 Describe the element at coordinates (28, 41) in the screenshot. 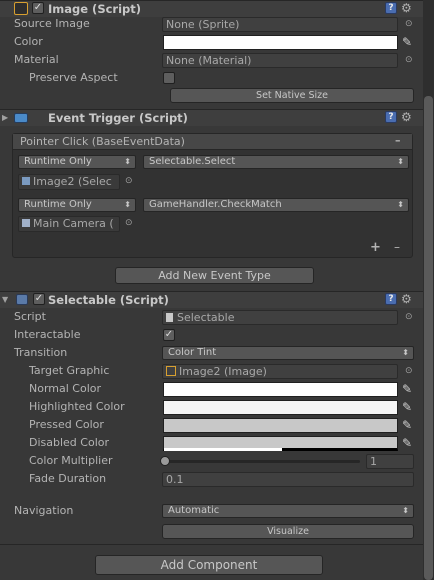

I see `color-label: Color` at that location.